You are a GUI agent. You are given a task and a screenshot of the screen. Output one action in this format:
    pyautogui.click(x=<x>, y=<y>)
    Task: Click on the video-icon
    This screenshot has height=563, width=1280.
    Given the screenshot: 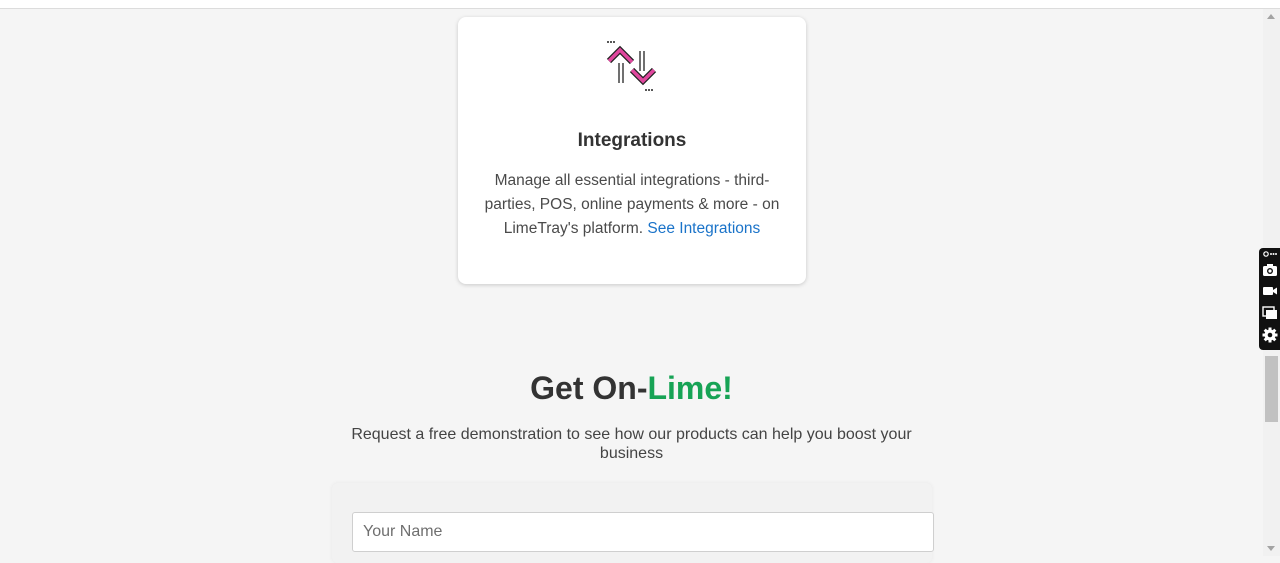 What is the action you would take?
    pyautogui.click(x=1270, y=291)
    